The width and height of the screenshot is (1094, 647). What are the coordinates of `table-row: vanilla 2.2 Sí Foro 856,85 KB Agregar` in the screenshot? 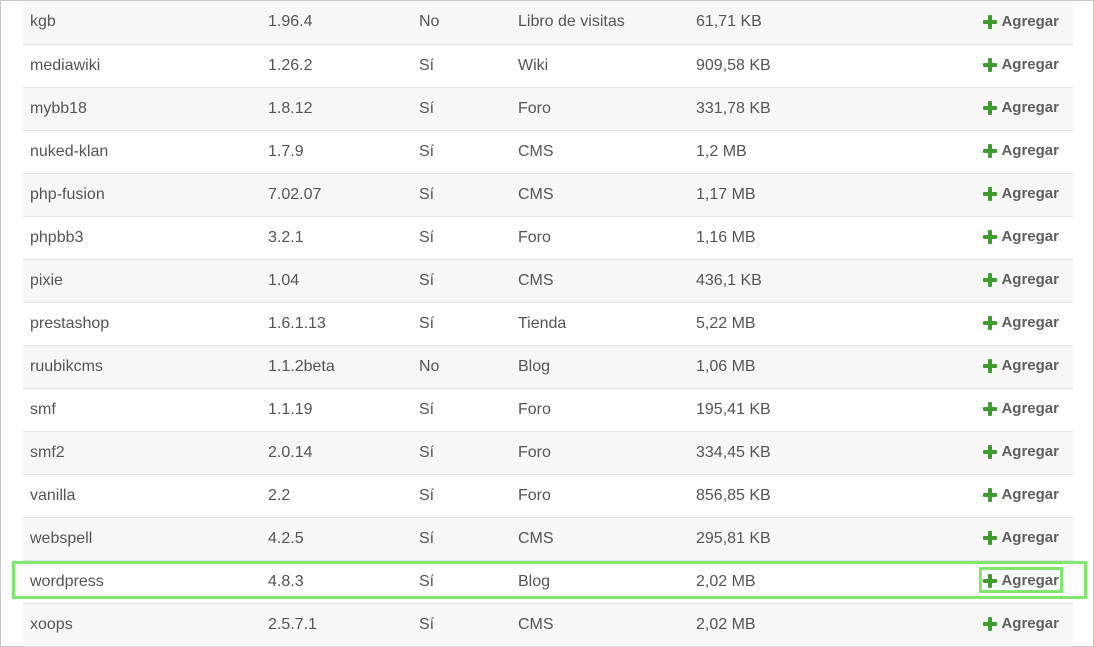 It's located at (548, 495).